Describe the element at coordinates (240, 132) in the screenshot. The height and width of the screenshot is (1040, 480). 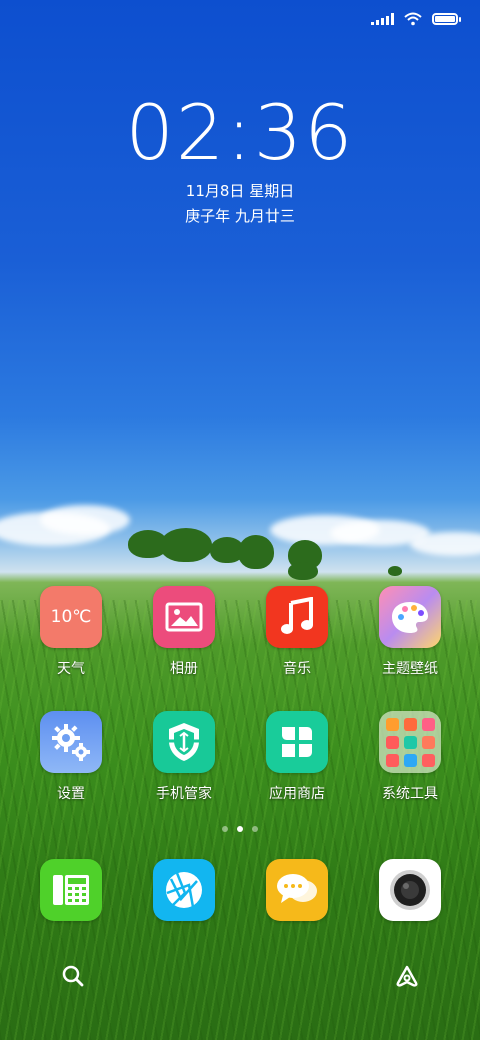
I see `clock-time: 02:36` at that location.